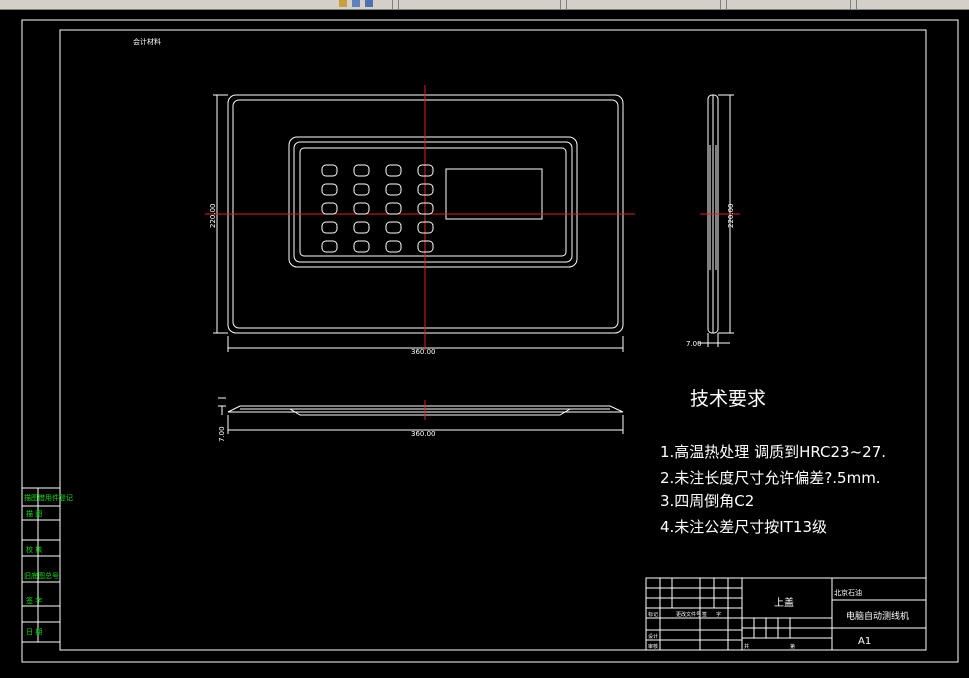  I want to click on requirement-1: 1.高温热处理 调质到HRC23~27., so click(773, 452).